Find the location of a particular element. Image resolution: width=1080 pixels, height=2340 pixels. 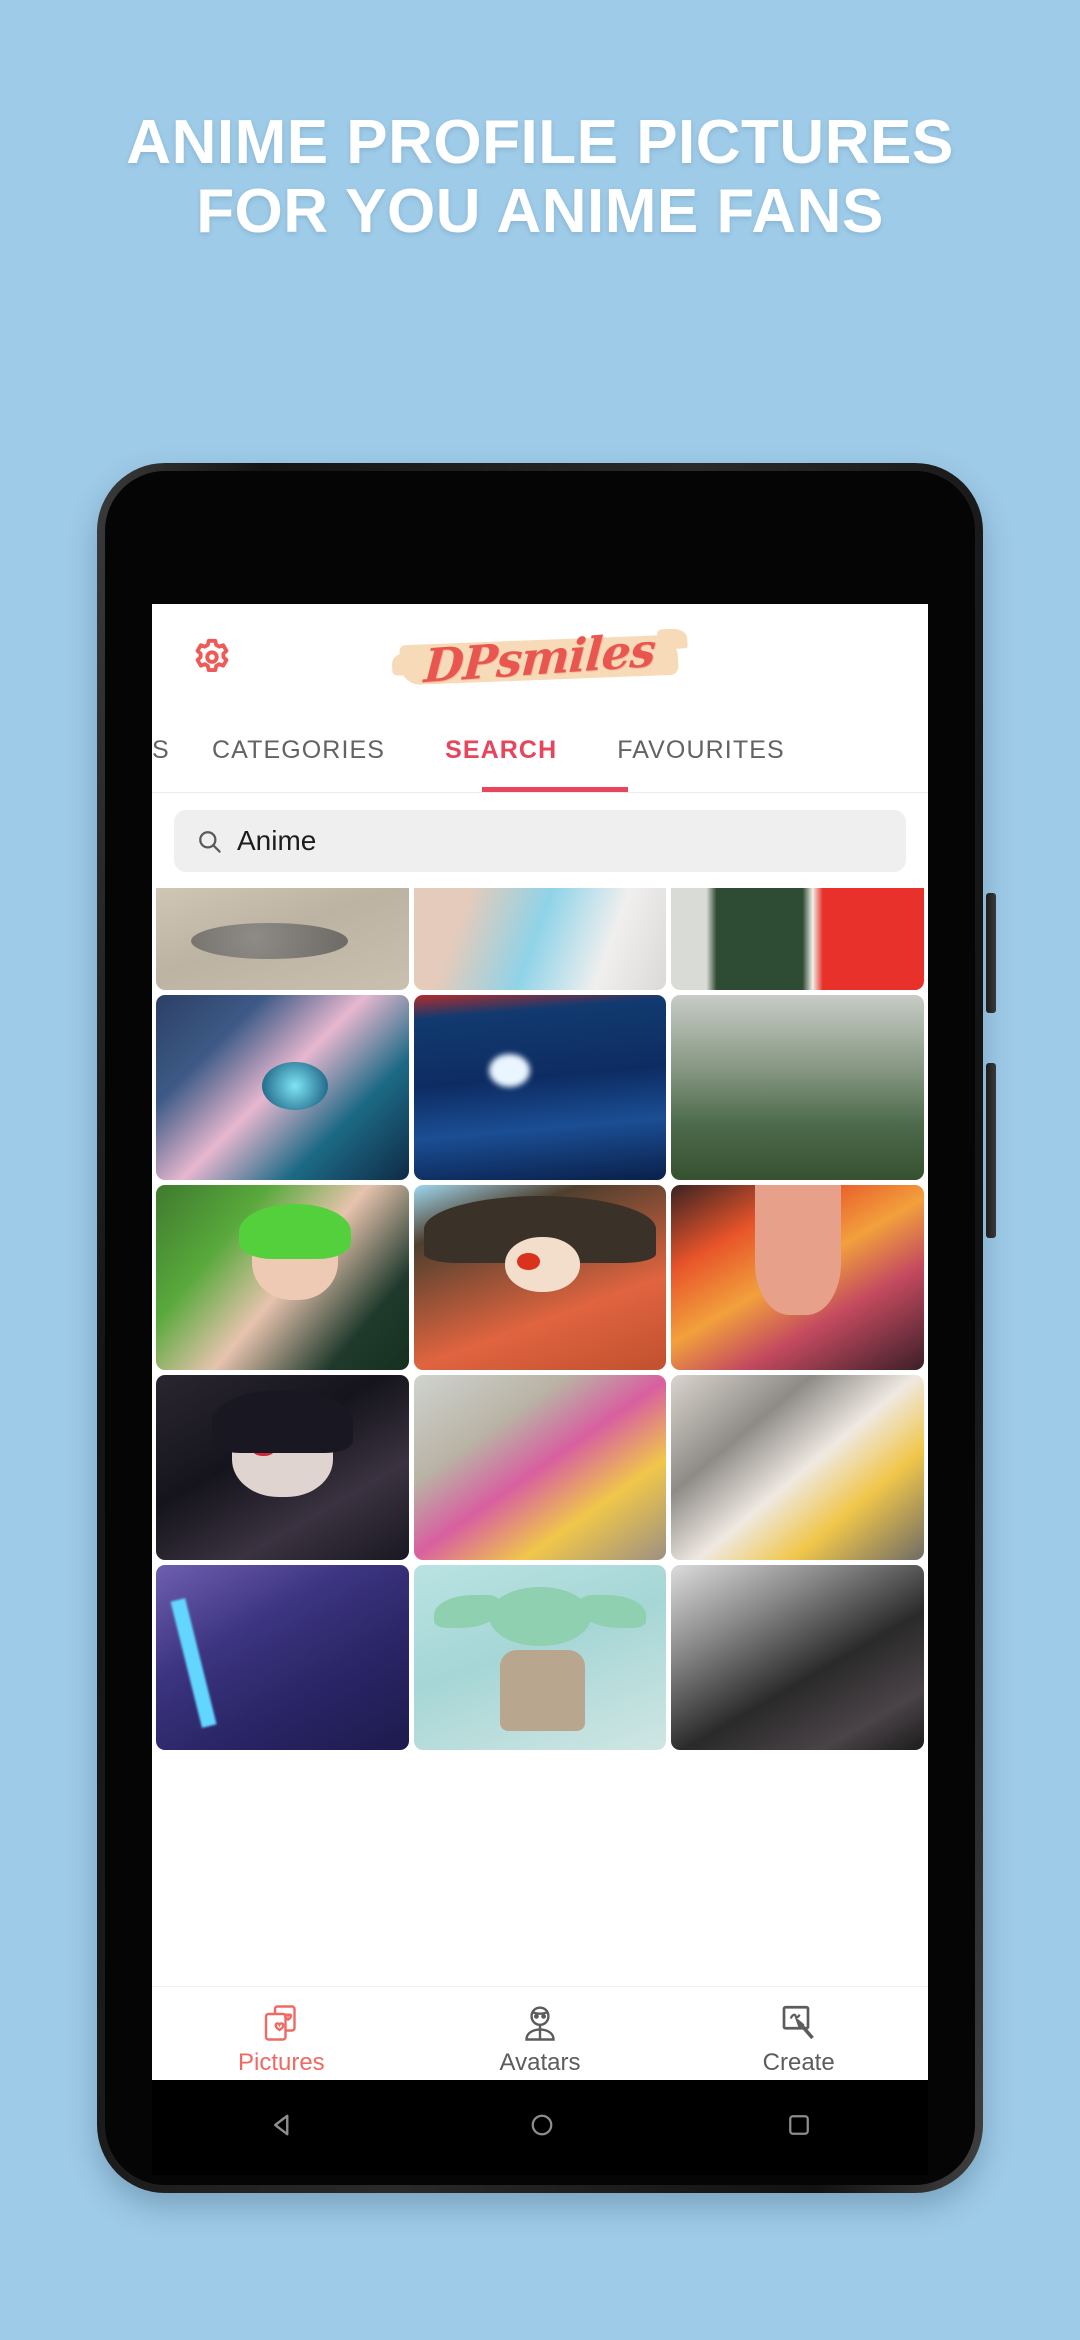

tab-active-underline is located at coordinates (555, 789).